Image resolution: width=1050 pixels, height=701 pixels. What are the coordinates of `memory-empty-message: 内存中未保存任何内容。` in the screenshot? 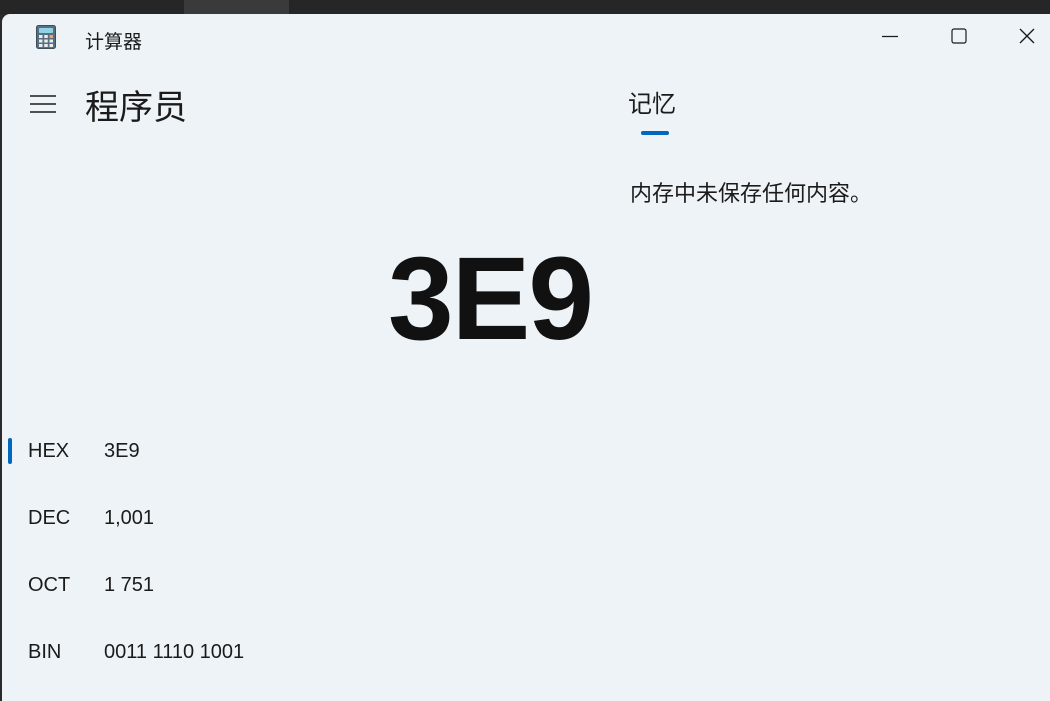 It's located at (751, 194).